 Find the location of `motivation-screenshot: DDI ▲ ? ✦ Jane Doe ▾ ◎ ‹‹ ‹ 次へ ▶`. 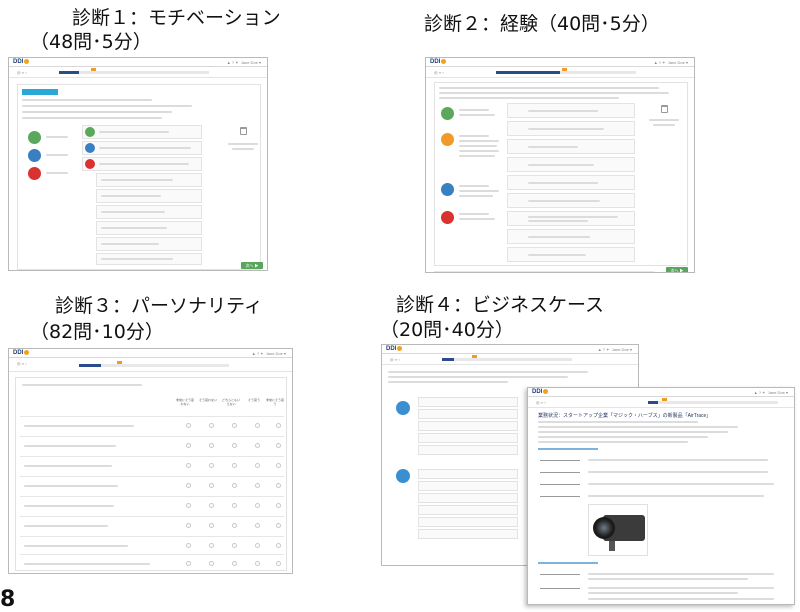

motivation-screenshot: DDI ▲ ? ✦ Jane Doe ▾ ◎ ‹‹ ‹ 次へ ▶ is located at coordinates (138, 164).